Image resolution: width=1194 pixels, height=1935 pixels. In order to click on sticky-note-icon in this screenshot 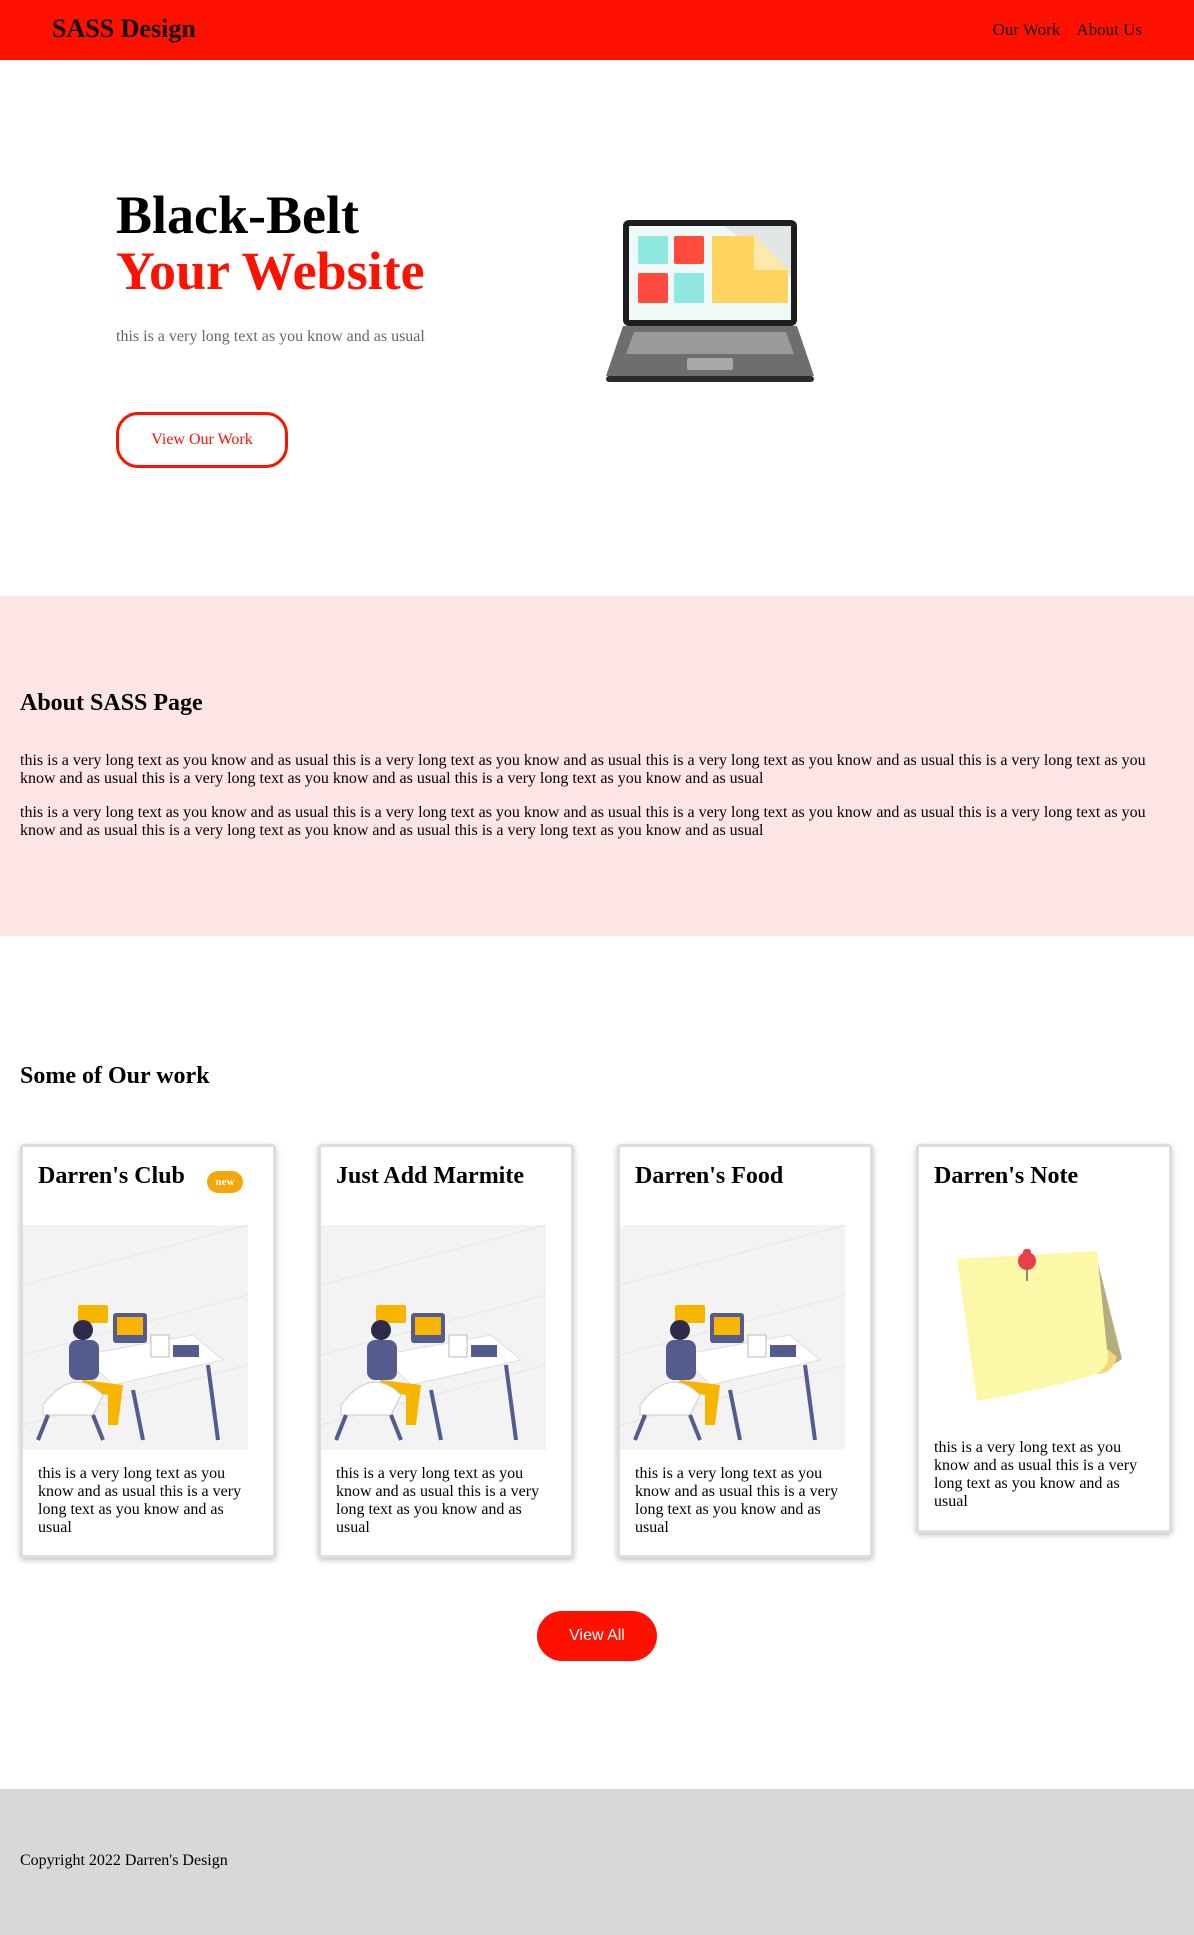, I will do `click(1039, 1325)`.